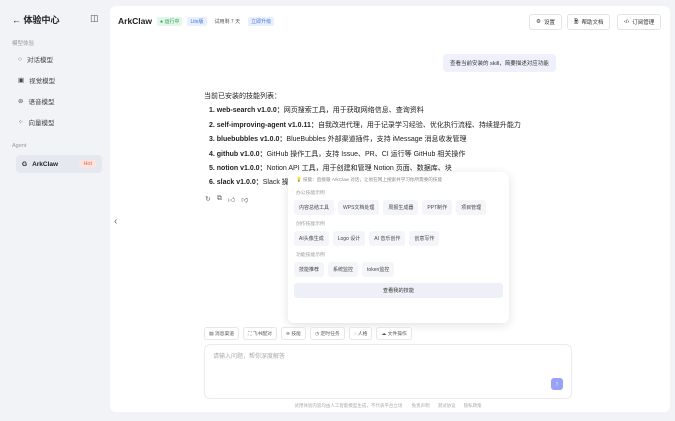 This screenshot has width=675, height=421. I want to click on send-button: ↑, so click(557, 384).